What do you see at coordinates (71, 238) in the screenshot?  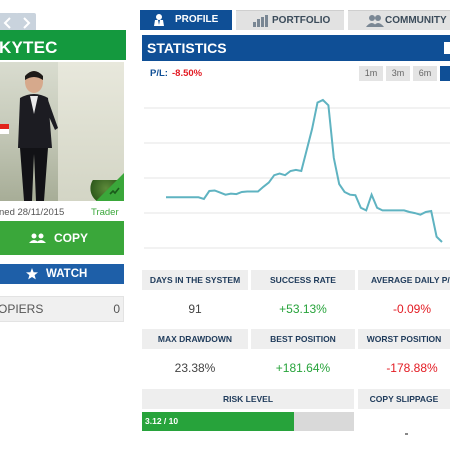 I see `copy-button-label: COPY` at bounding box center [71, 238].